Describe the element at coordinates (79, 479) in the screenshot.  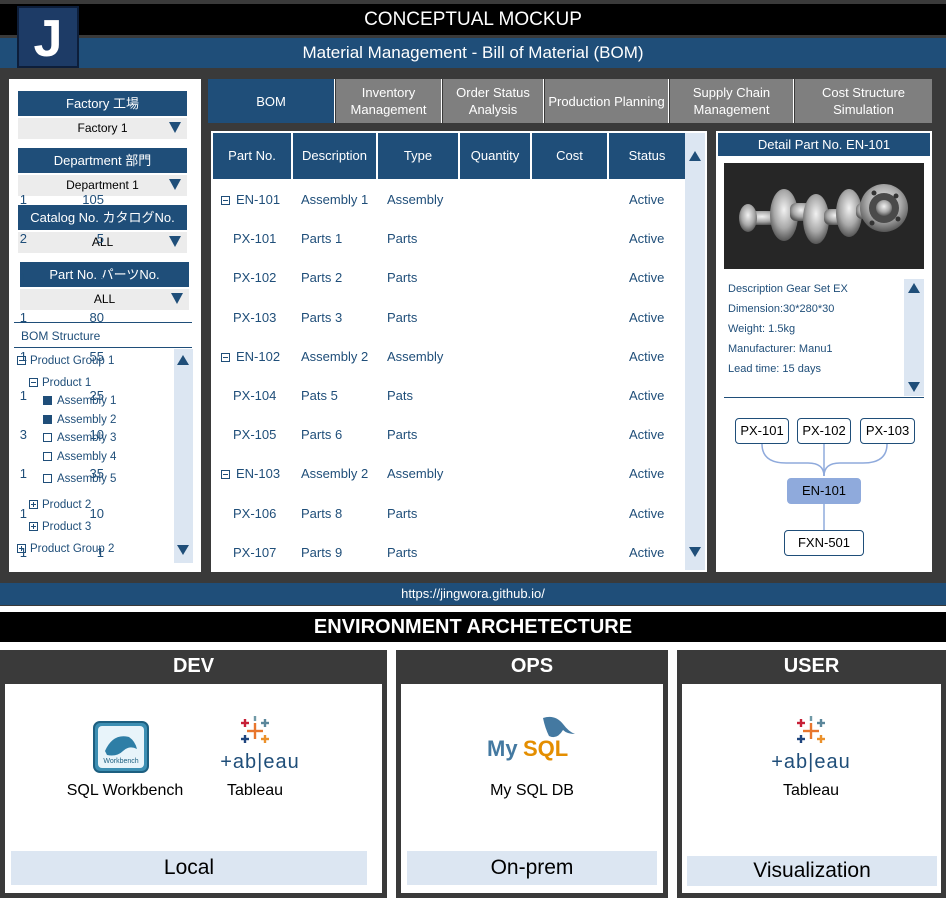
I see `tree-item: Assembly 5` at that location.